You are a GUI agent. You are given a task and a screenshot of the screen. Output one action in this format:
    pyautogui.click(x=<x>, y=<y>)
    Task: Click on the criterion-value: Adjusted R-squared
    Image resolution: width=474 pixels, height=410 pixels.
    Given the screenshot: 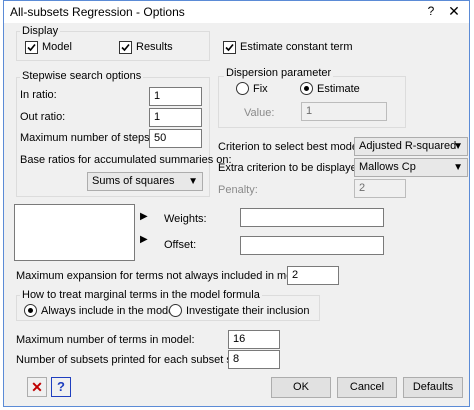 What is the action you would take?
    pyautogui.click(x=408, y=146)
    